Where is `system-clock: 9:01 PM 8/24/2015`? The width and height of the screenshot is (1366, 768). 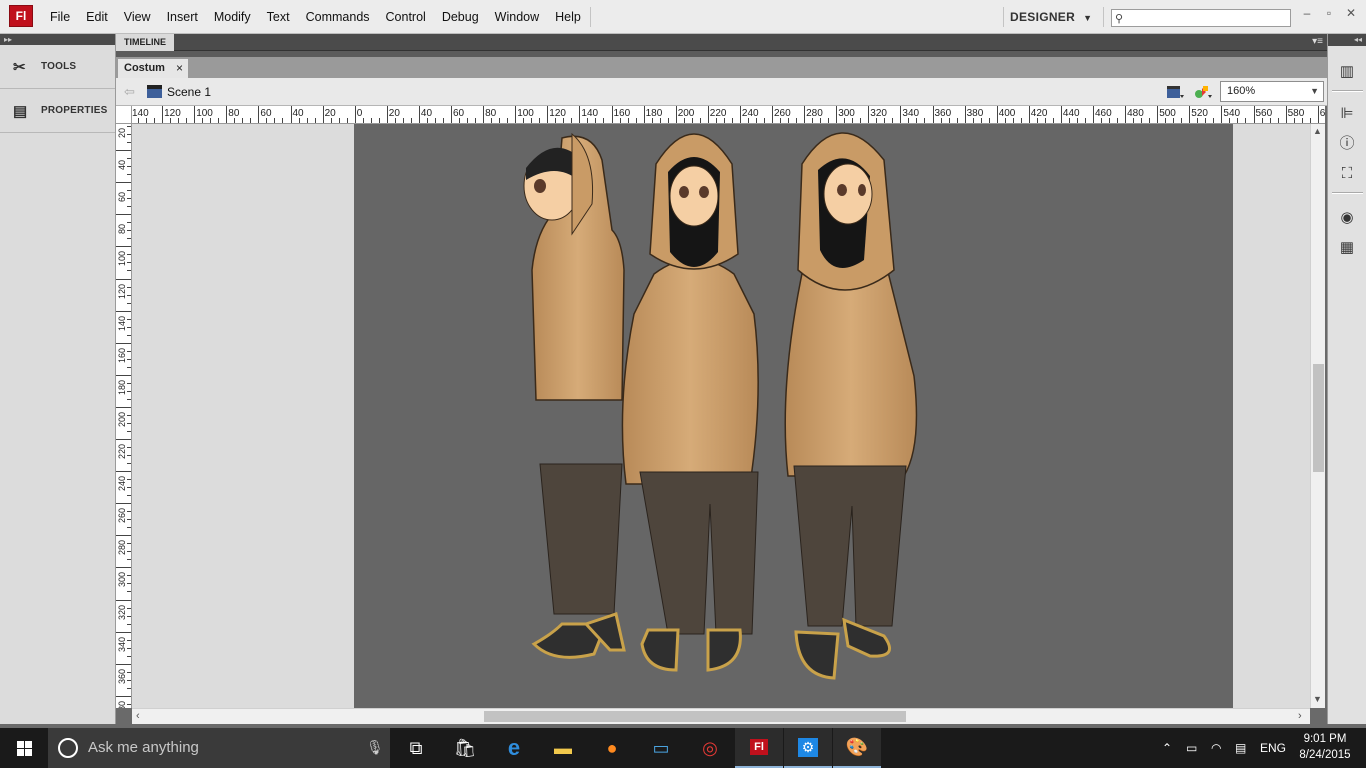 system-clock: 9:01 PM 8/24/2015 is located at coordinates (1325, 747).